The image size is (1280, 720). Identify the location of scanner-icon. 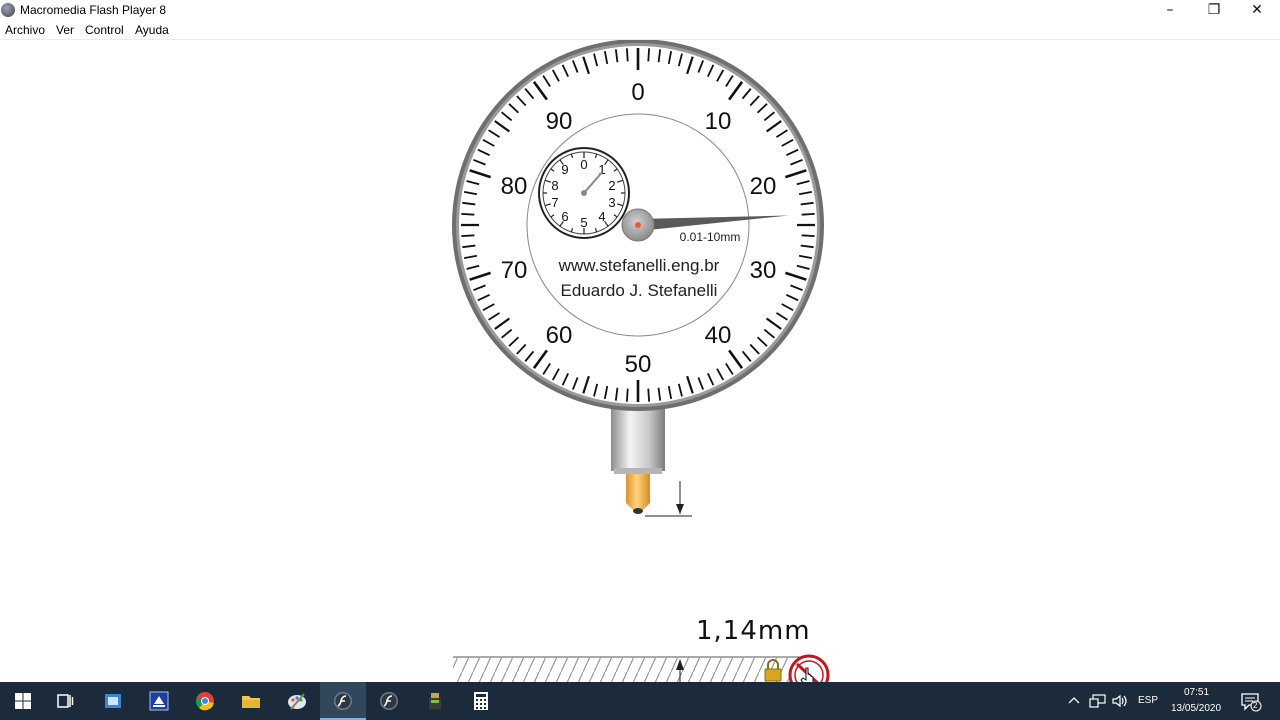
(159, 701).